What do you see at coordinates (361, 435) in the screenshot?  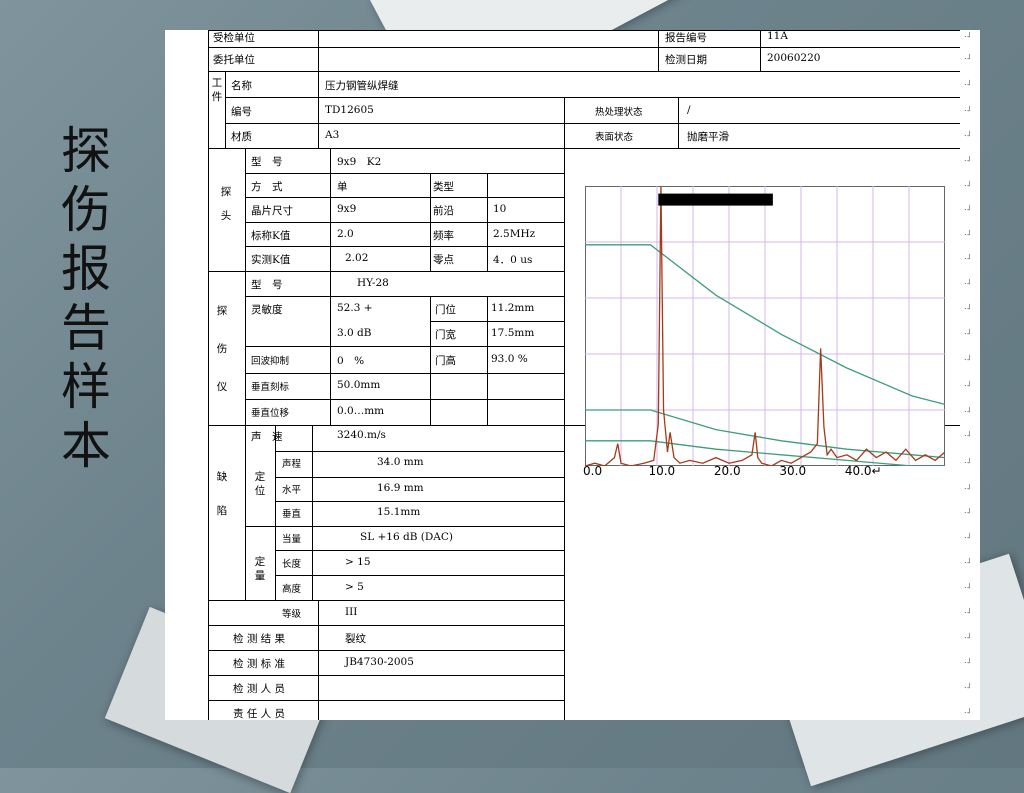 I see `velocity-value: 3240.m/s` at bounding box center [361, 435].